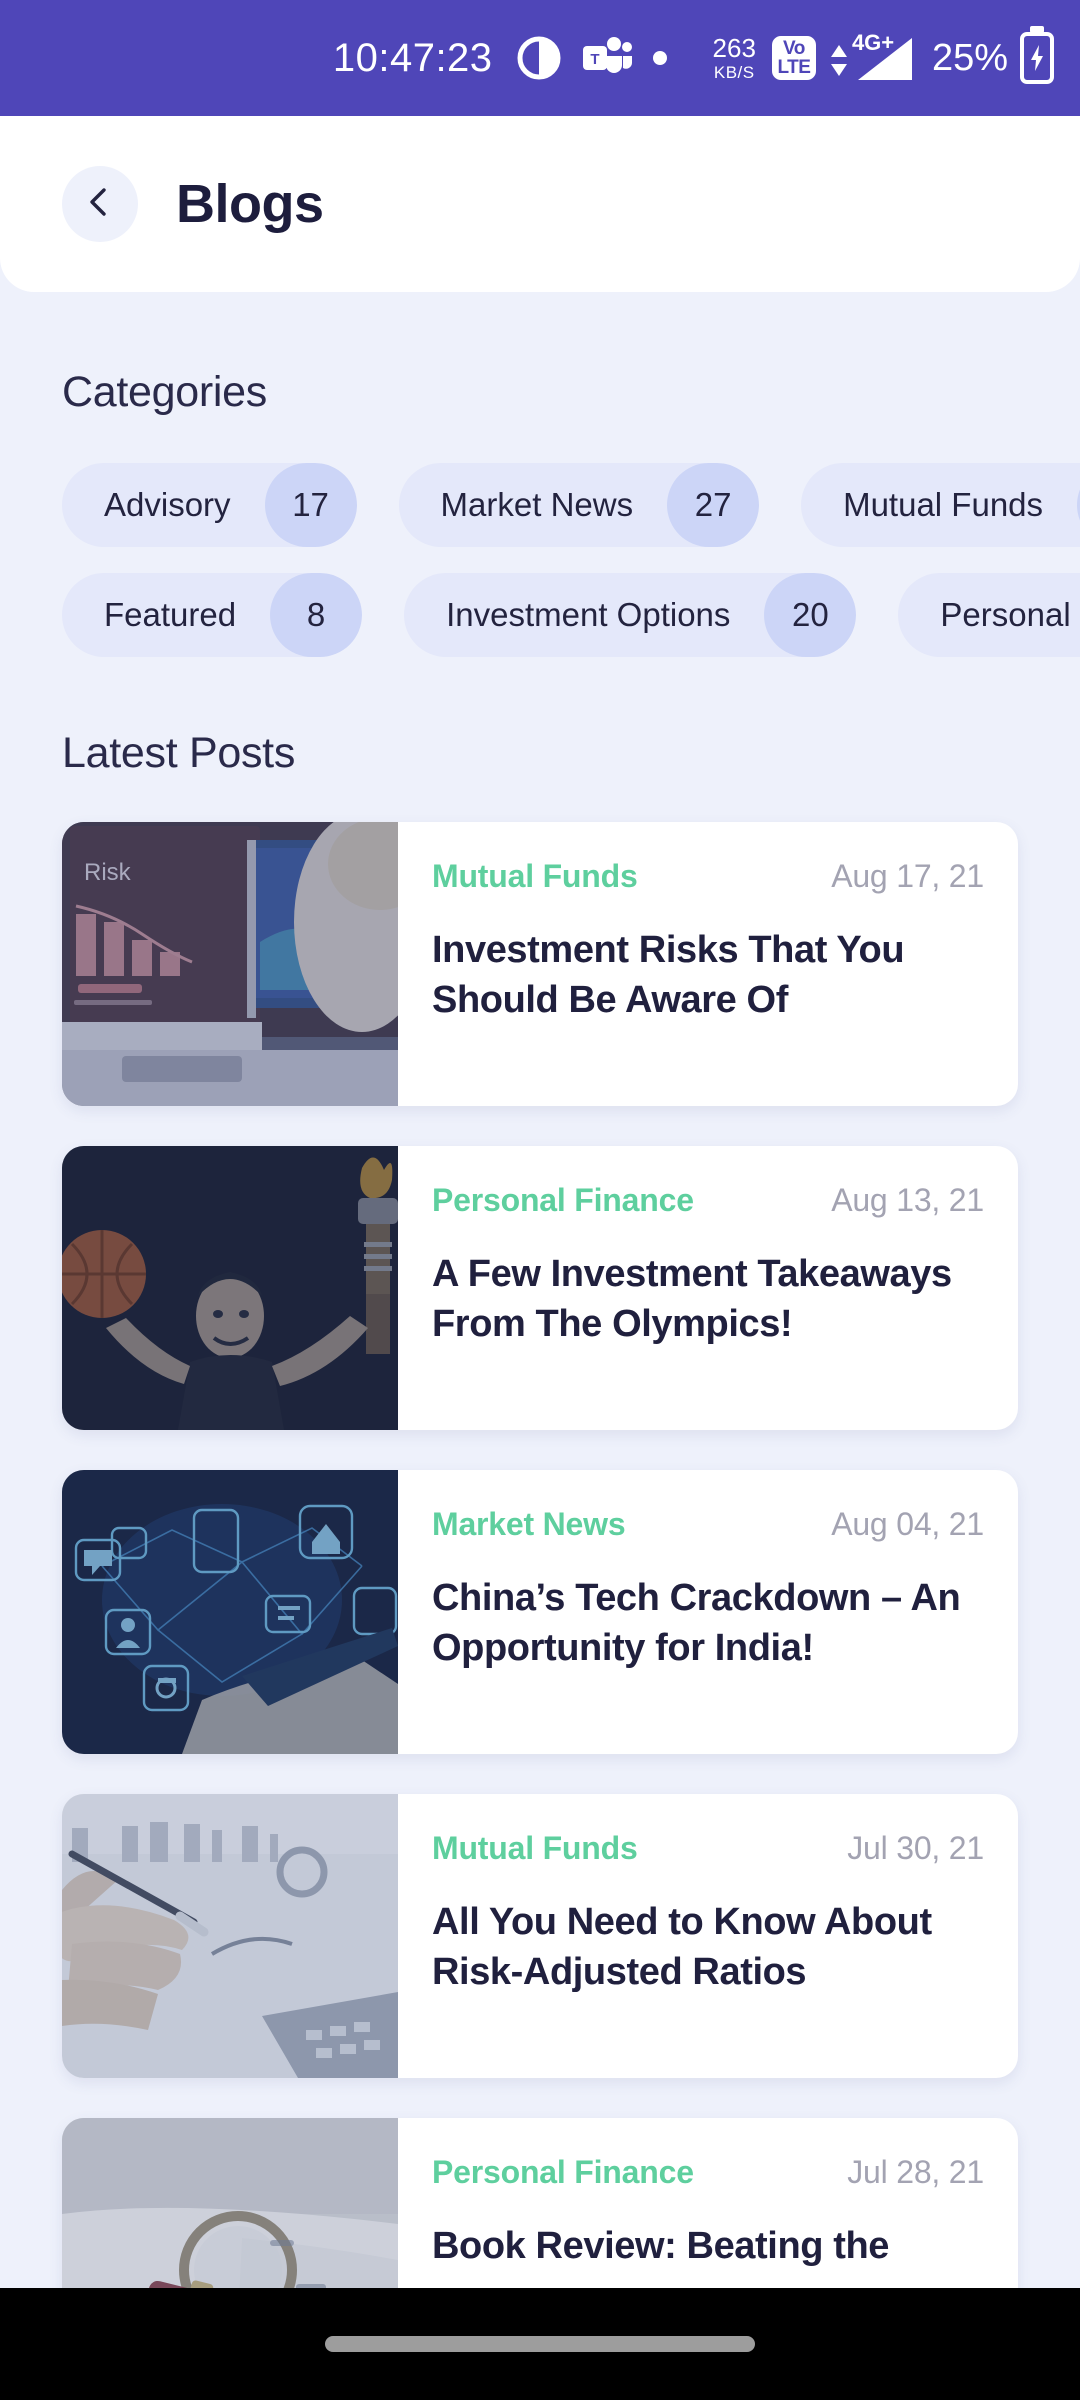  What do you see at coordinates (915, 1848) in the screenshot?
I see `post-date: Jul 30, 21` at bounding box center [915, 1848].